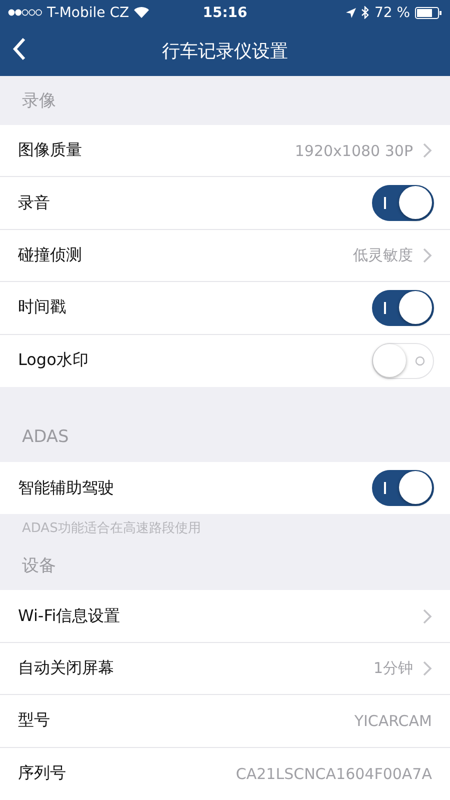 This screenshot has height=800, width=450. I want to click on row-label: 智能辅助驾驶, so click(66, 488).